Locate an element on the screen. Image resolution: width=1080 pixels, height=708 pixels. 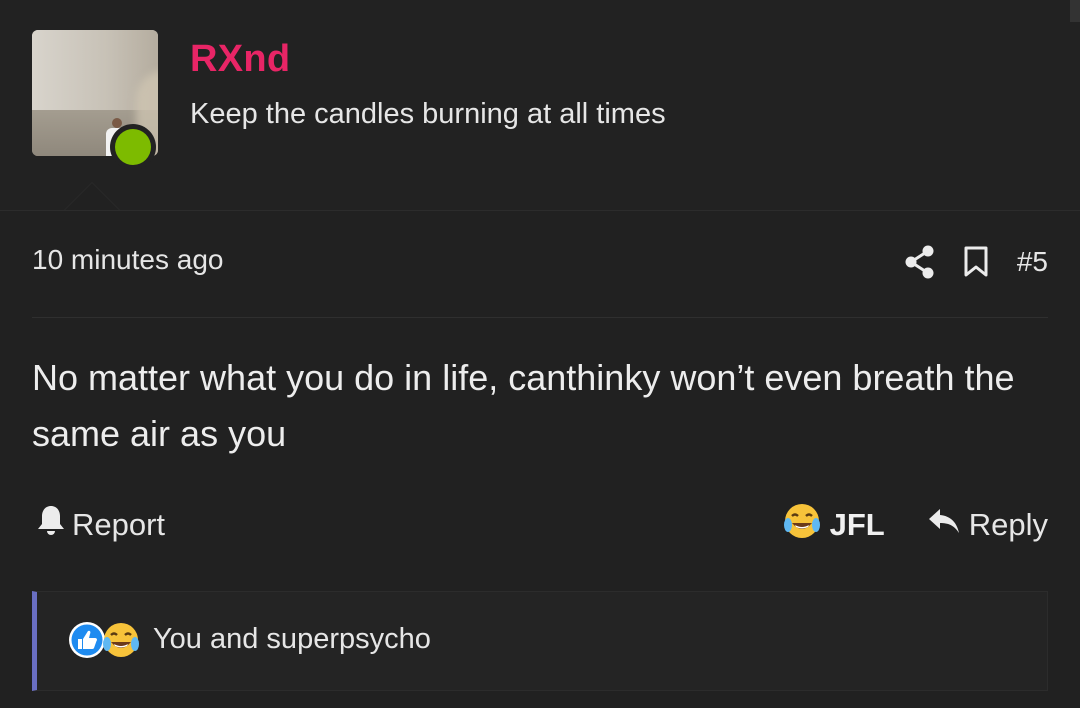
scrollbar is located at coordinates (1075, 11).